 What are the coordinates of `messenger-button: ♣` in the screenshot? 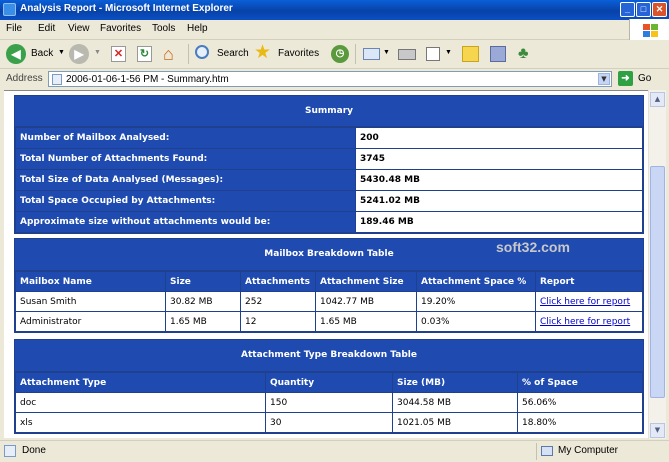 It's located at (527, 54).